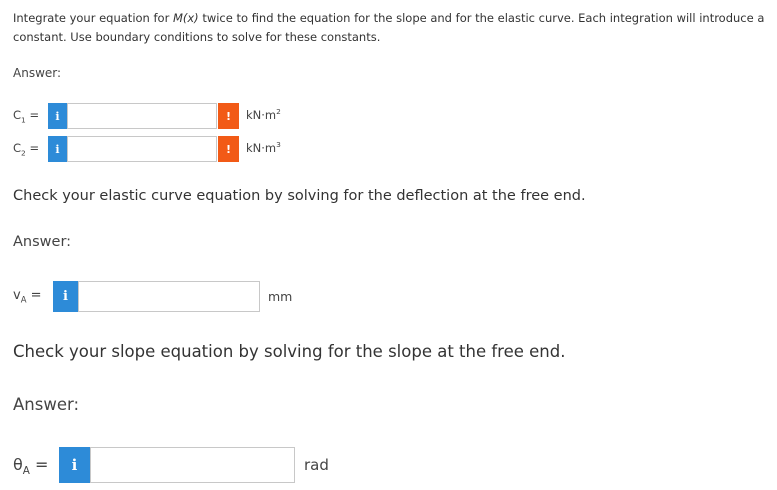  I want to click on va-label: vA =, so click(27, 296).